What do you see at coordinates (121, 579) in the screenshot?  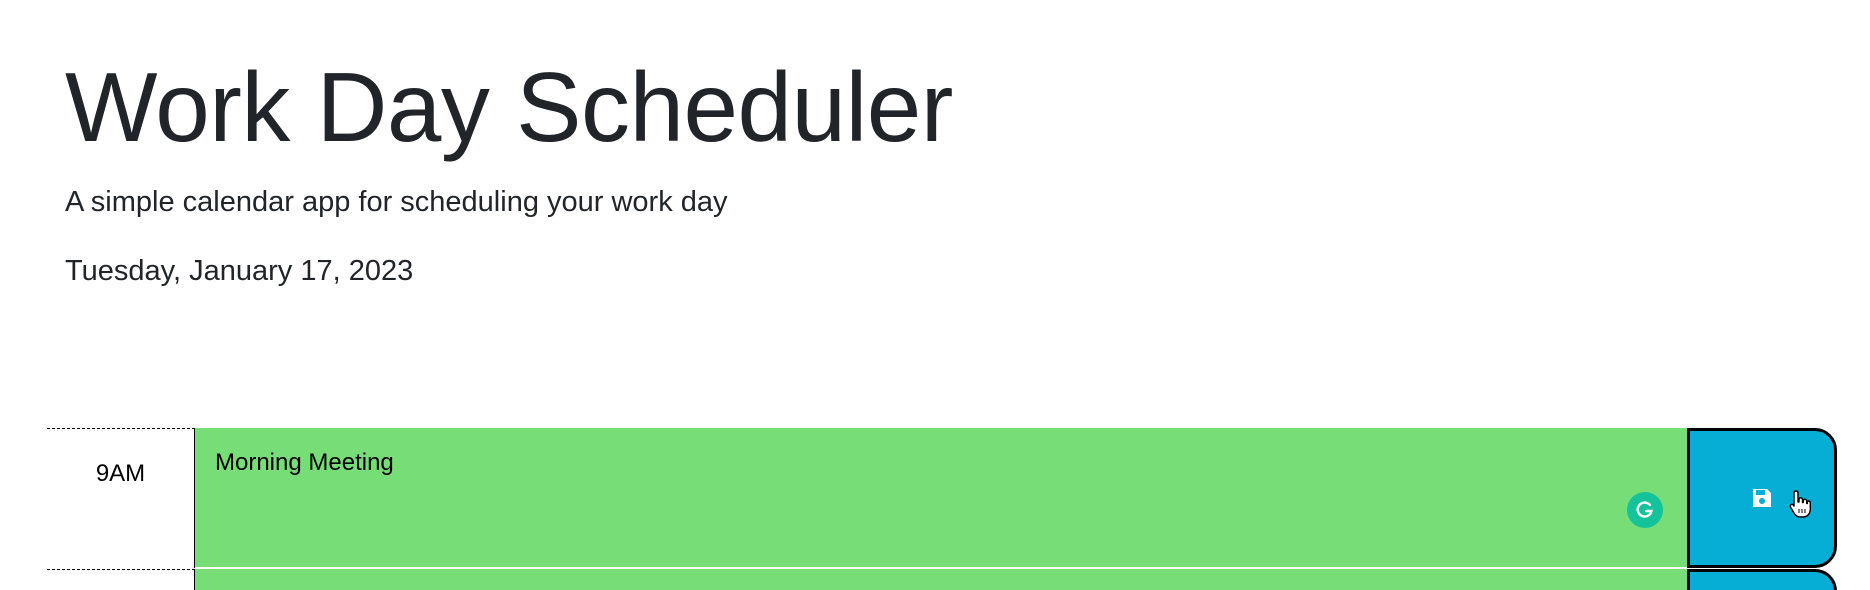 I see `hour-label` at bounding box center [121, 579].